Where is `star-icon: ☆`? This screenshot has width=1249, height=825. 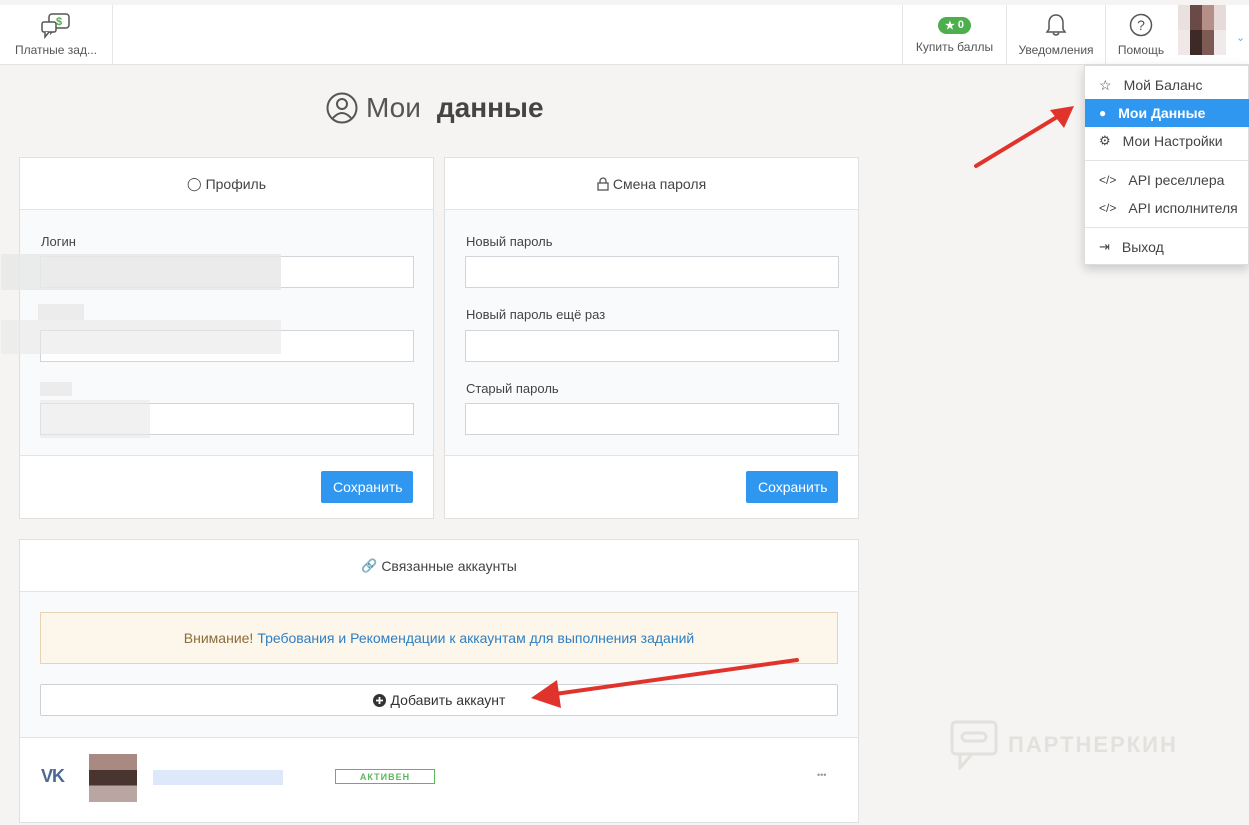 star-icon: ☆ is located at coordinates (1105, 84).